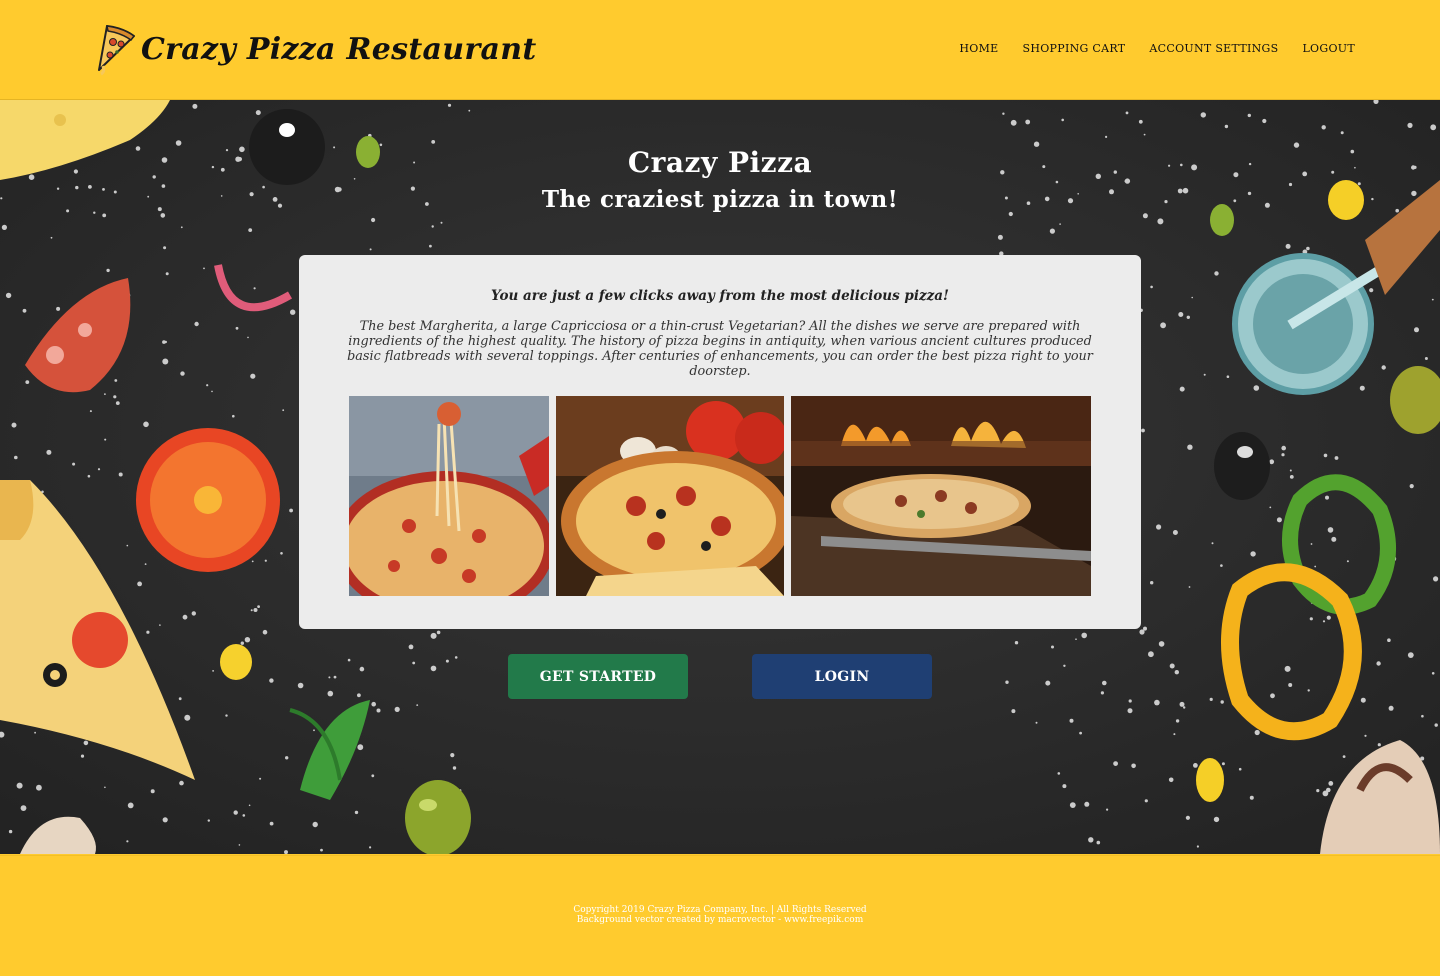 Image resolution: width=1440 pixels, height=976 pixels. Describe the element at coordinates (941, 496) in the screenshot. I see `wood-oven-pizza-photo` at that location.